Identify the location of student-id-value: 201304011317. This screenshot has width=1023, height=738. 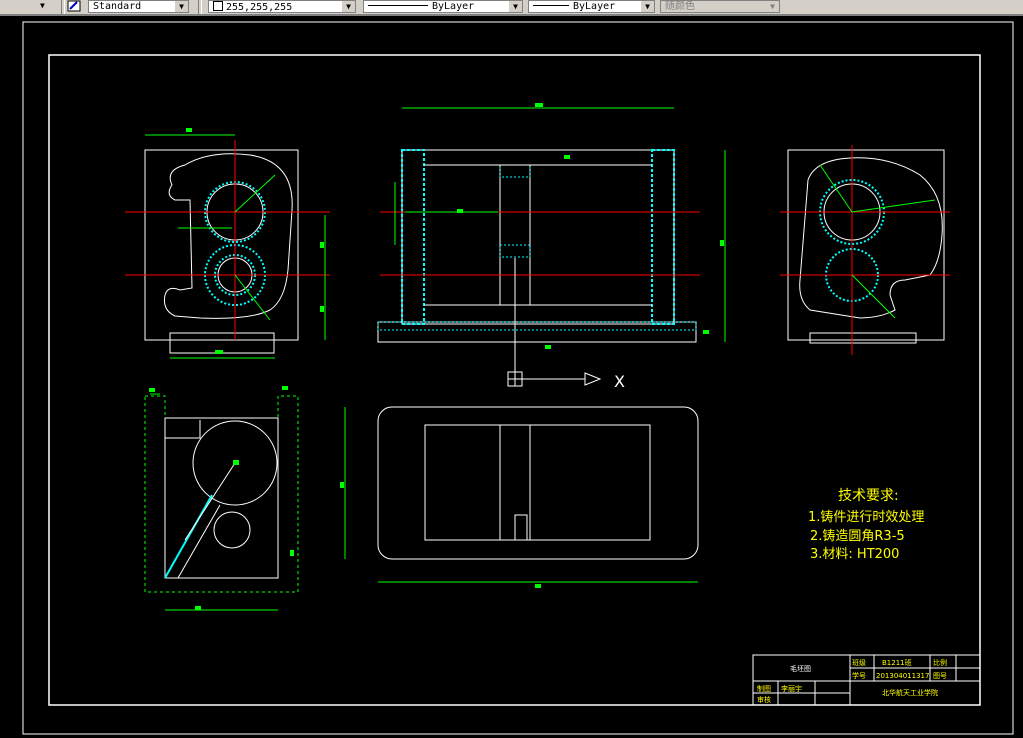
(902, 676).